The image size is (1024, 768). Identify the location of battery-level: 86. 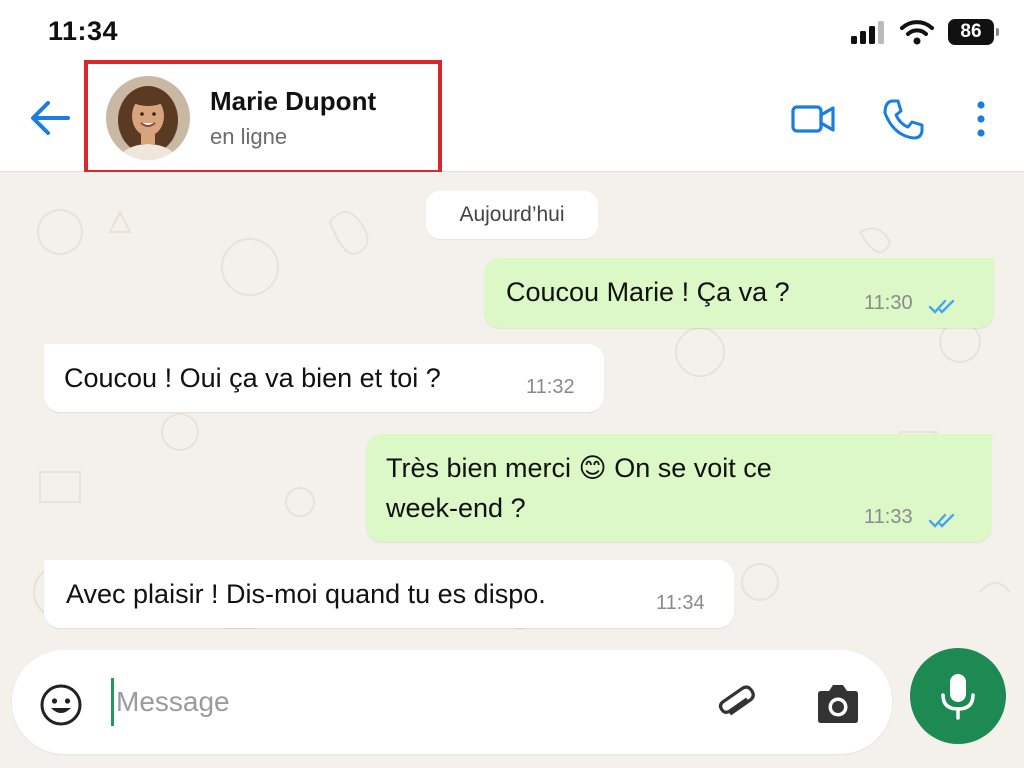
(971, 31).